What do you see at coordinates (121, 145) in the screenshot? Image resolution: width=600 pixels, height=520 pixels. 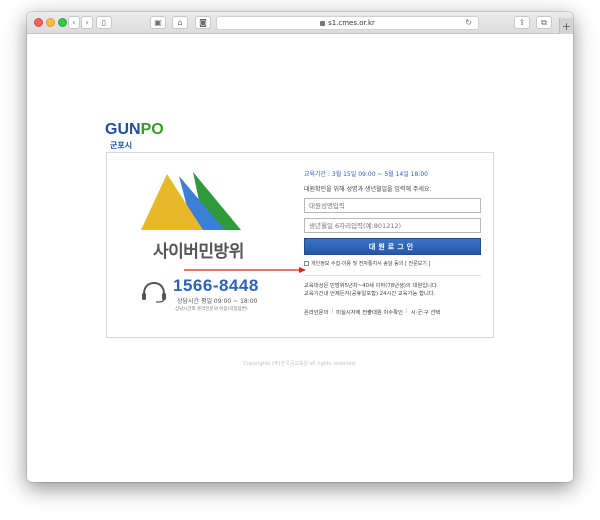 I see `logo-subtitle: 군포시` at bounding box center [121, 145].